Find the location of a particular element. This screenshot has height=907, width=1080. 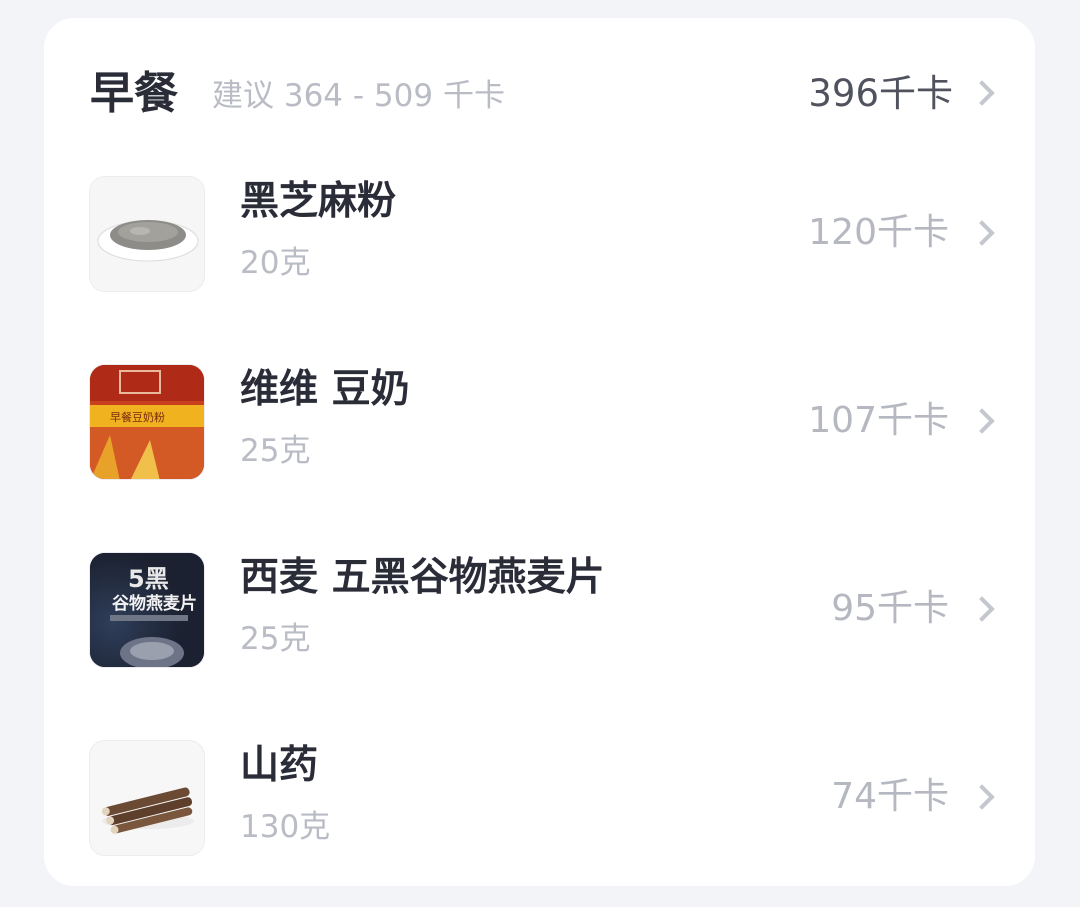

food-item-yam: 山药 130克 74千卡 is located at coordinates (539, 804).